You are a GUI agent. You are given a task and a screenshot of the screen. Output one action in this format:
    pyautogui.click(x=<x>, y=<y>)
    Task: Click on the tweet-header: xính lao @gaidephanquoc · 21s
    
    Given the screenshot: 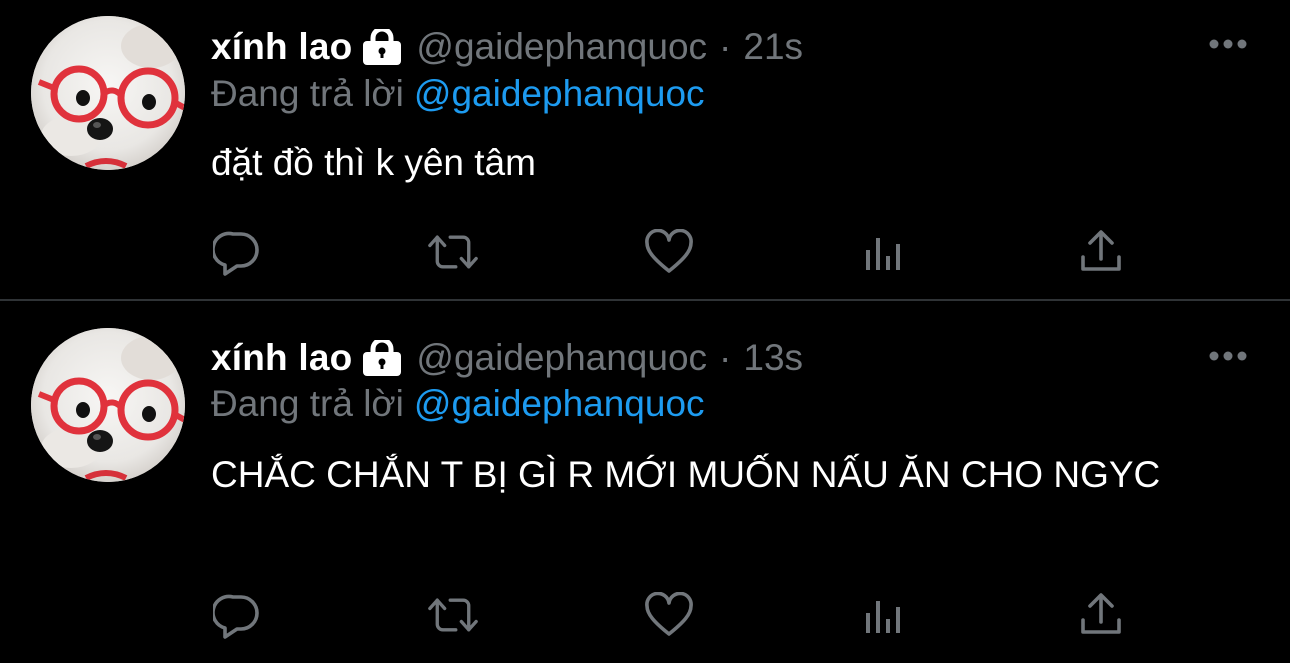 What is the action you would take?
    pyautogui.click(x=507, y=47)
    